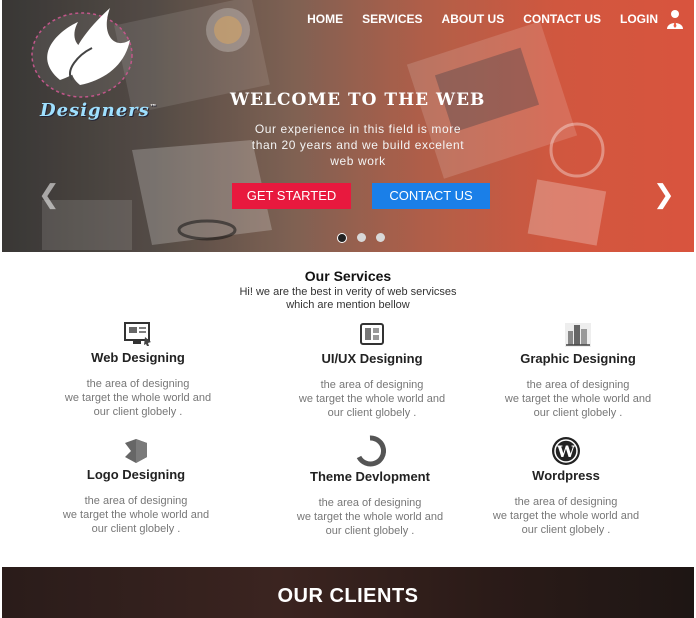 The width and height of the screenshot is (696, 618). What do you see at coordinates (348, 596) in the screenshot?
I see `clients-title: OUR CLIENTS` at bounding box center [348, 596].